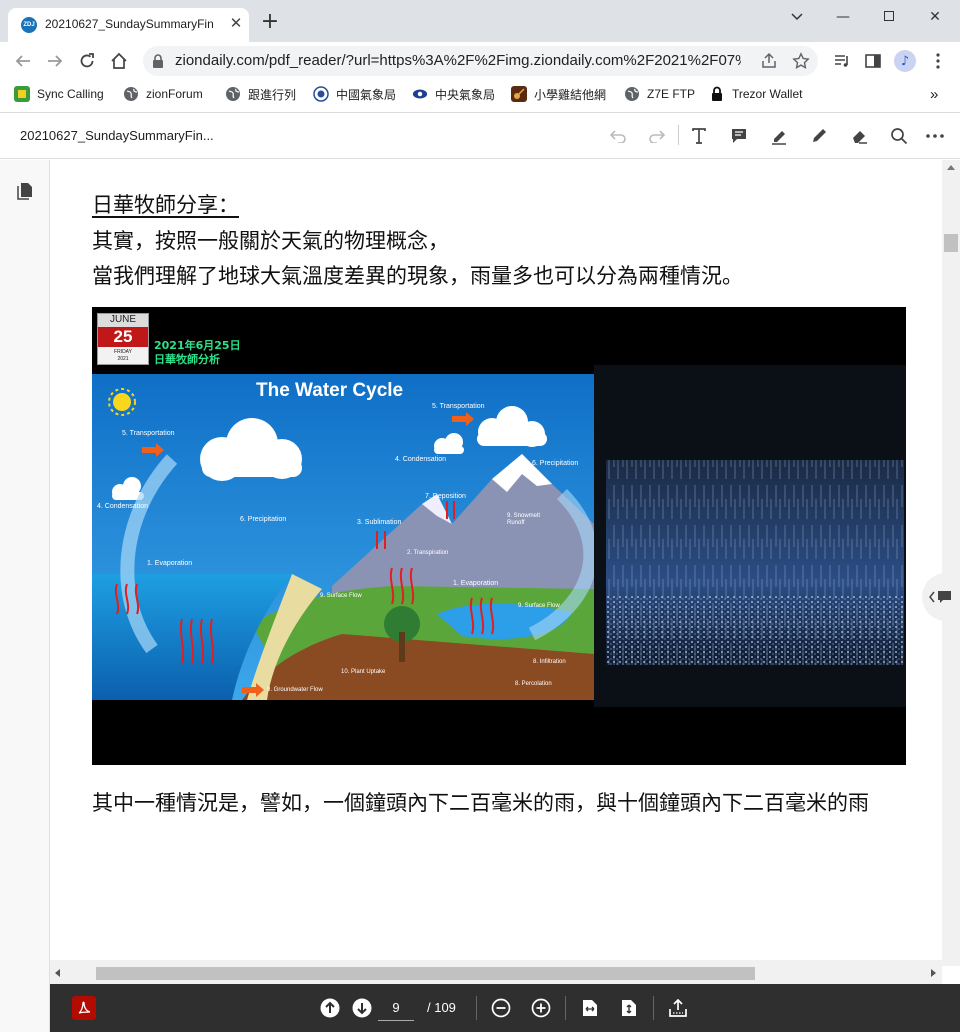 This screenshot has height=1032, width=960. Describe the element at coordinates (420, 94) in the screenshot. I see `weather-eye-icon` at that location.